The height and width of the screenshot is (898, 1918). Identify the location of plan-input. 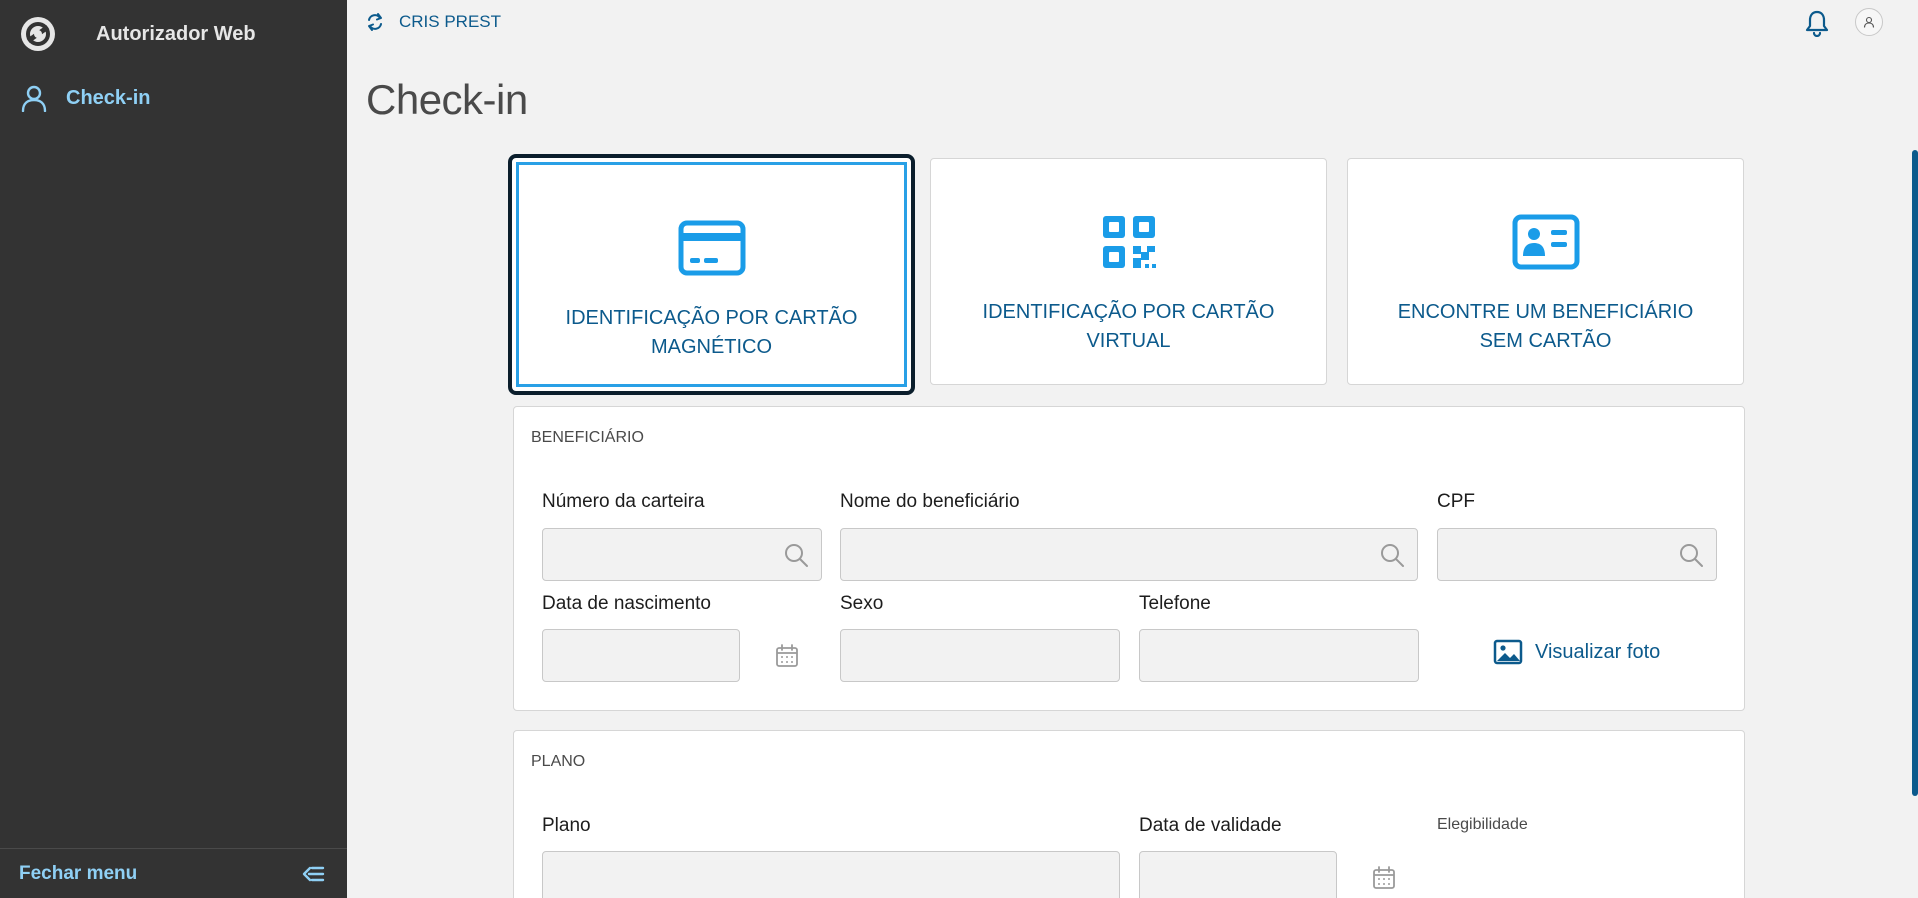
(831, 874).